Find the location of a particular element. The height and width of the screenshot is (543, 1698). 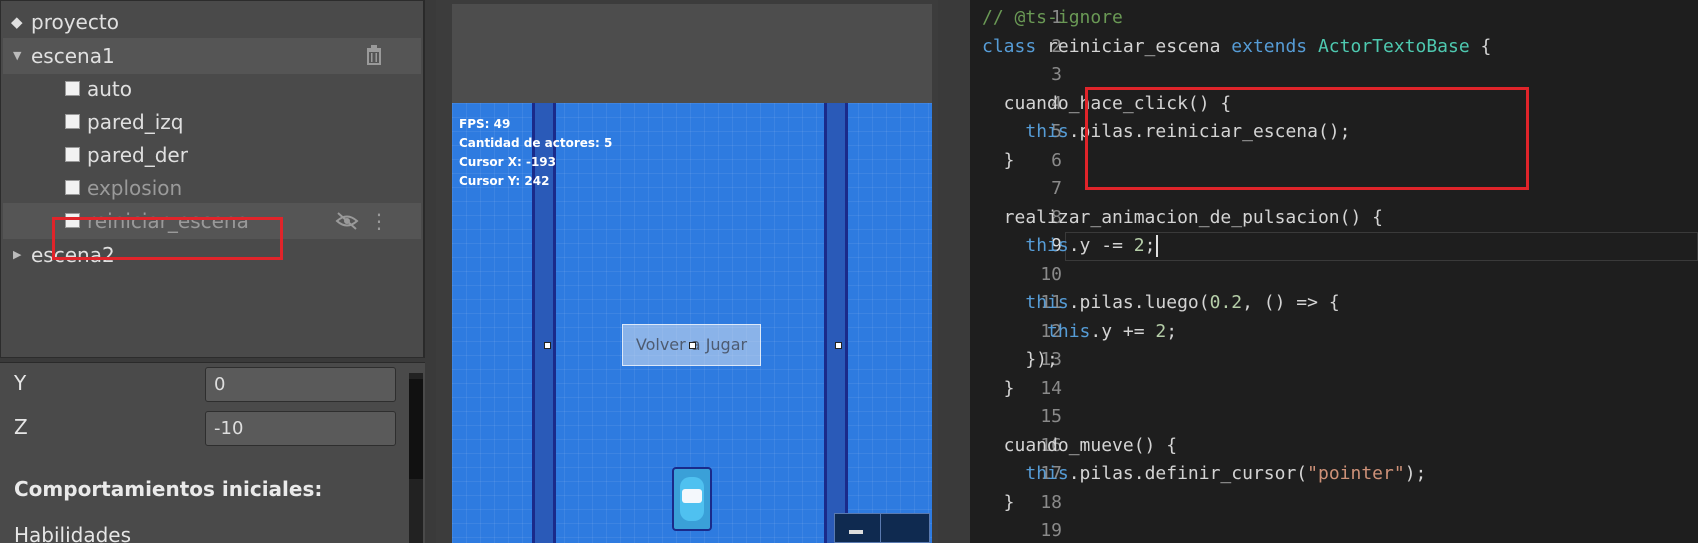

properties-scrollbar is located at coordinates (416, 458).